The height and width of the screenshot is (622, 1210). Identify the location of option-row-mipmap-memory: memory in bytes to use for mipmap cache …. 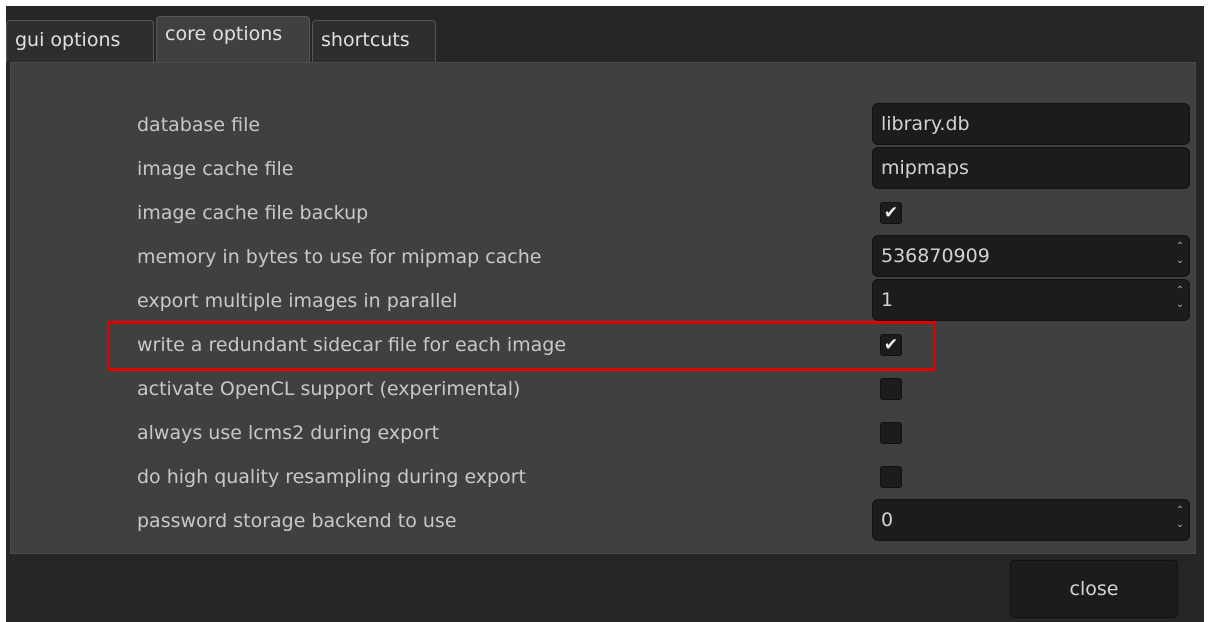
(603, 257).